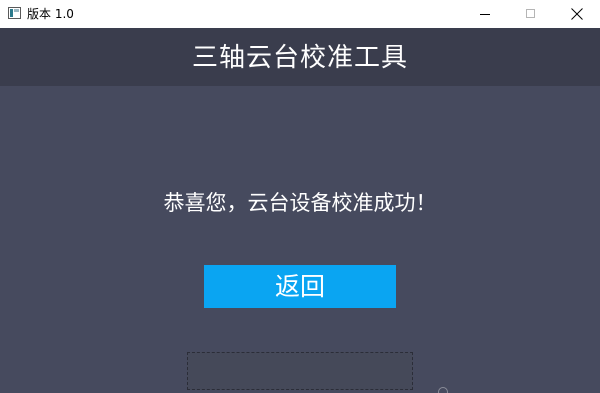 This screenshot has height=393, width=600. I want to click on empty-placeholder-box, so click(300, 371).